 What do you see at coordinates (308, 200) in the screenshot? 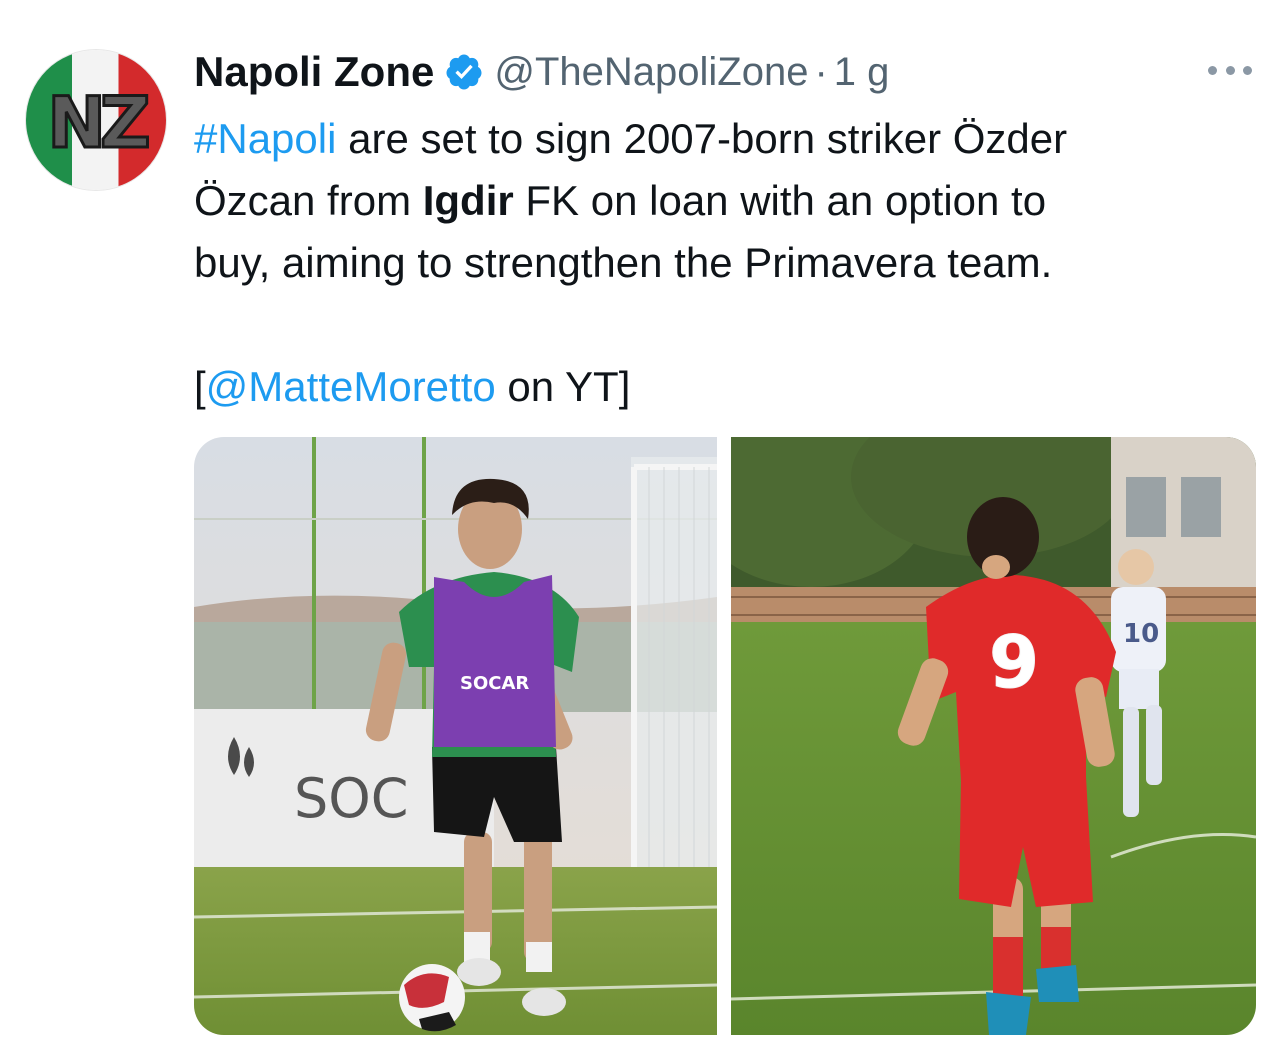
I see `text-segment: Özcan from` at bounding box center [308, 200].